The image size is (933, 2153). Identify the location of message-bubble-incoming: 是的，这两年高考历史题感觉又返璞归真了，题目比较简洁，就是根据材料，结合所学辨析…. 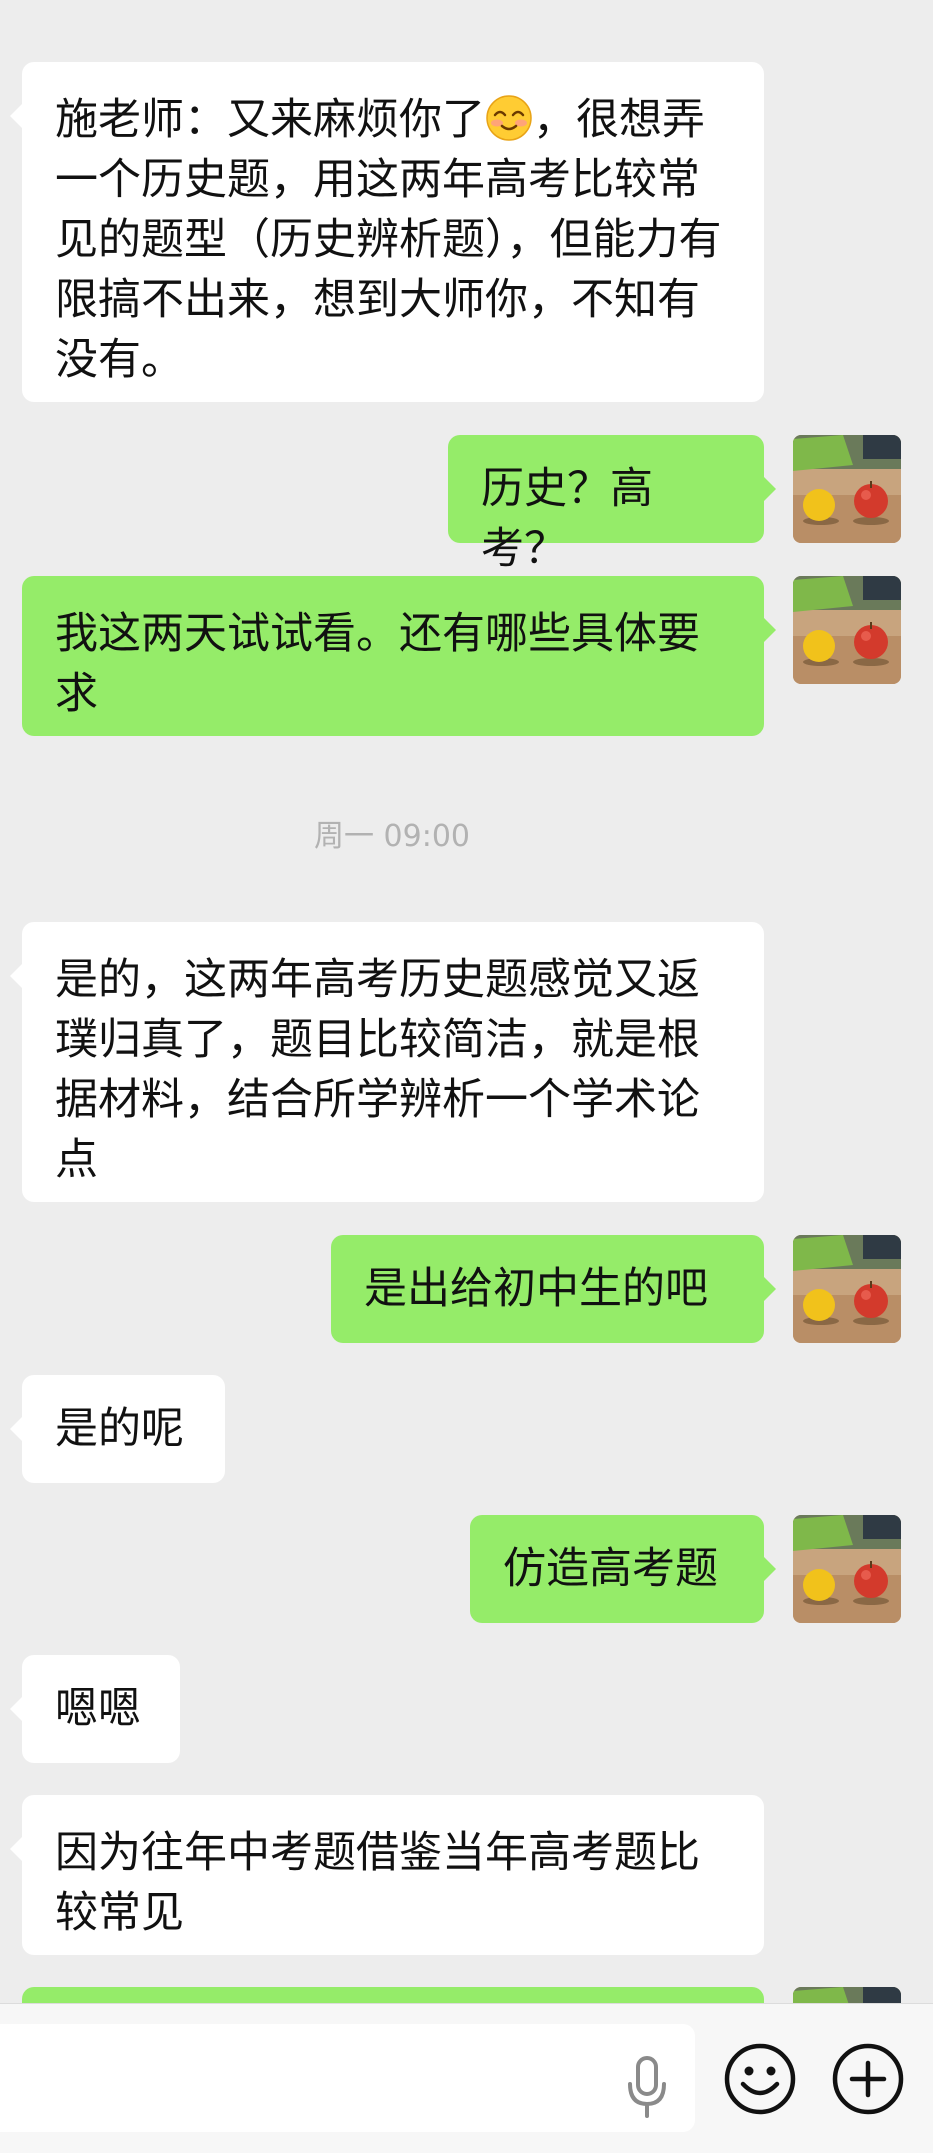
(387, 1062).